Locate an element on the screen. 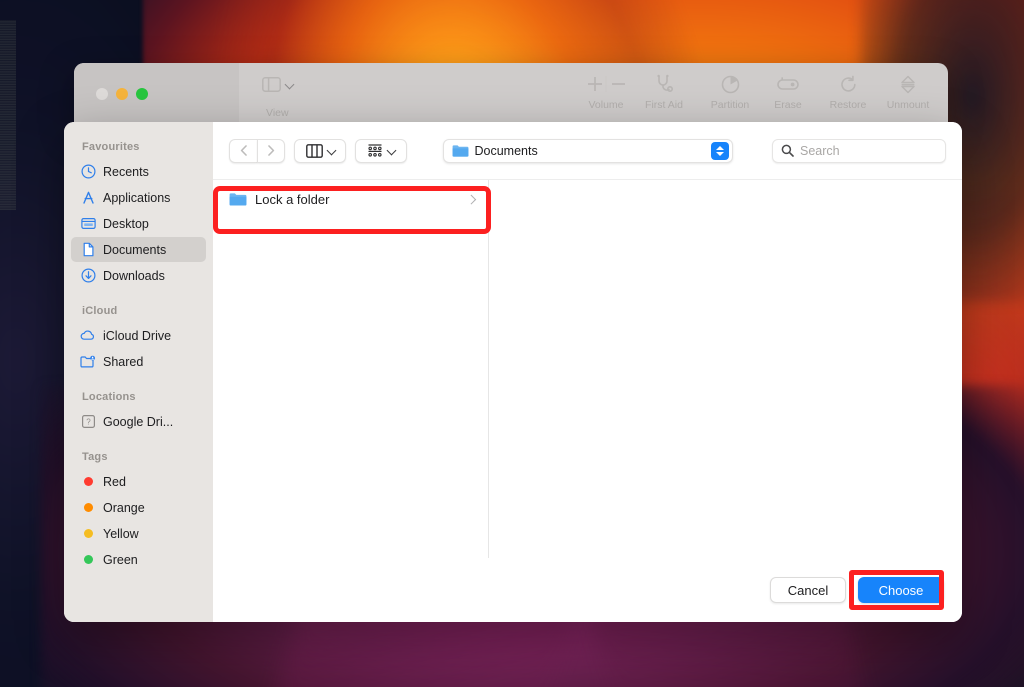  group-by-button is located at coordinates (381, 150).